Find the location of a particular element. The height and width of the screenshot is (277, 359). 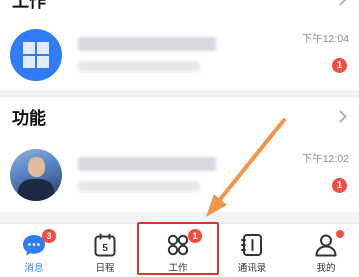

tab-label: 我的 is located at coordinates (326, 268).